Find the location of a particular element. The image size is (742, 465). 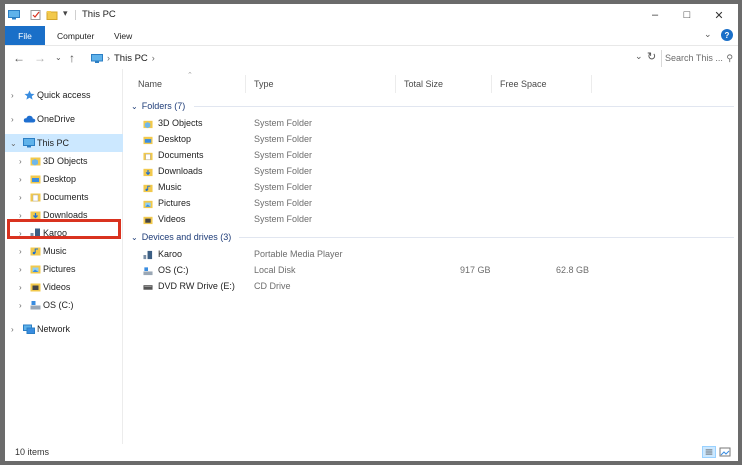

nav-item-this-pc: ⌄ This PC is located at coordinates (64, 143).